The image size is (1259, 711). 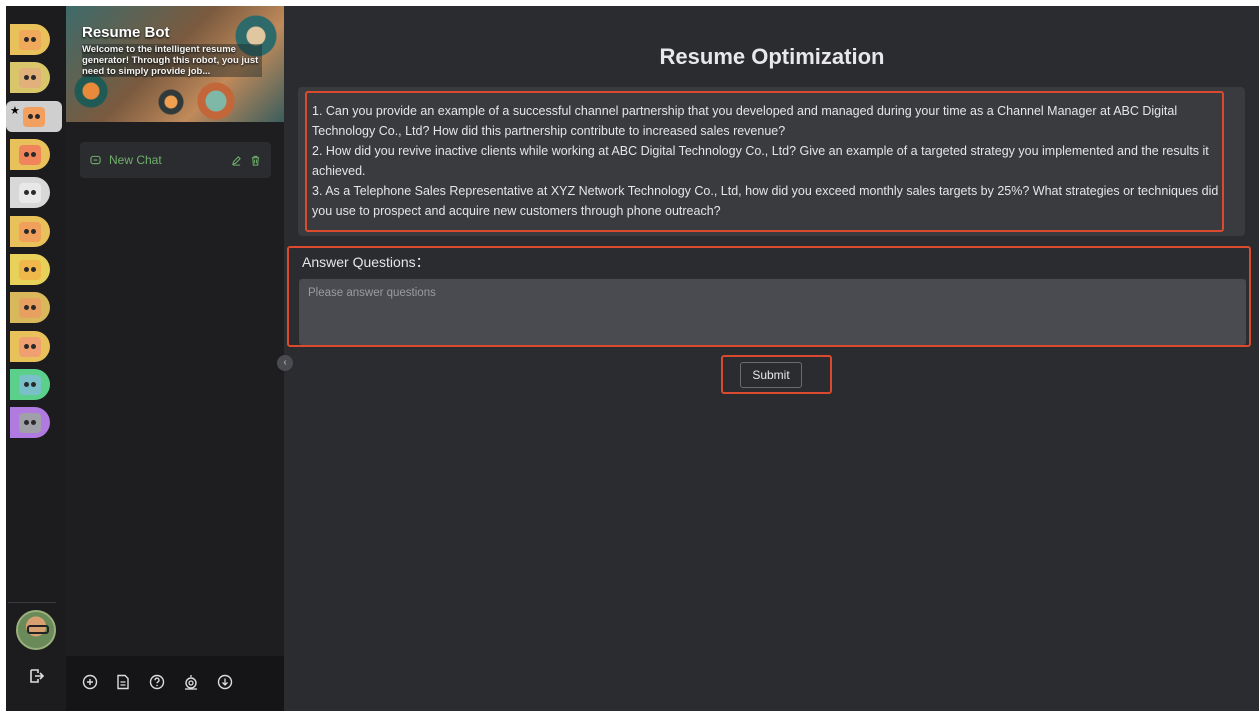 I want to click on sidebar-footer, so click(x=175, y=683).